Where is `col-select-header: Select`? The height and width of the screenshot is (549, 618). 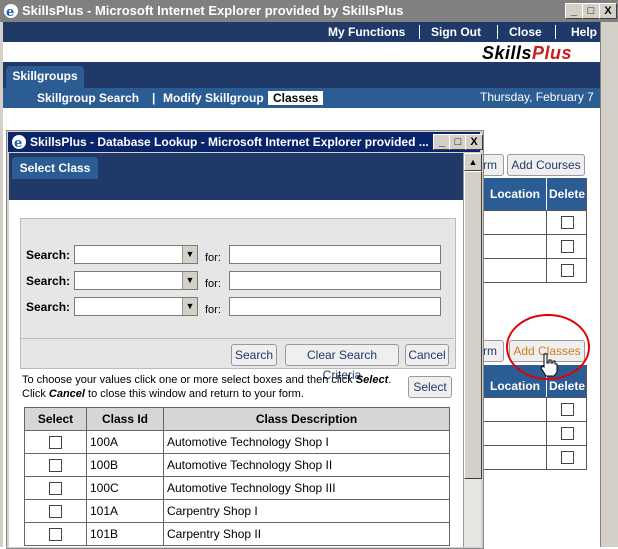
col-select-header: Select is located at coordinates (55, 419).